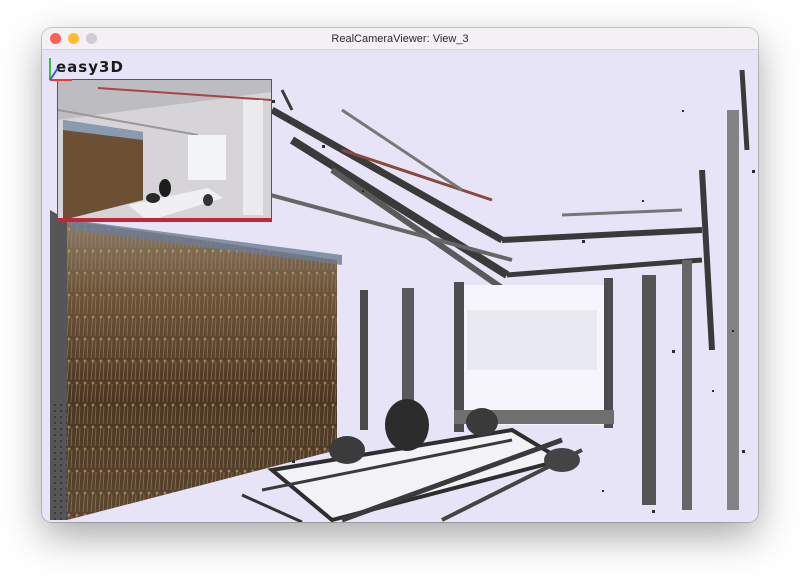 Image resolution: width=800 pixels, height=578 pixels. I want to click on axis-gizmo-icon, so click(60, 69).